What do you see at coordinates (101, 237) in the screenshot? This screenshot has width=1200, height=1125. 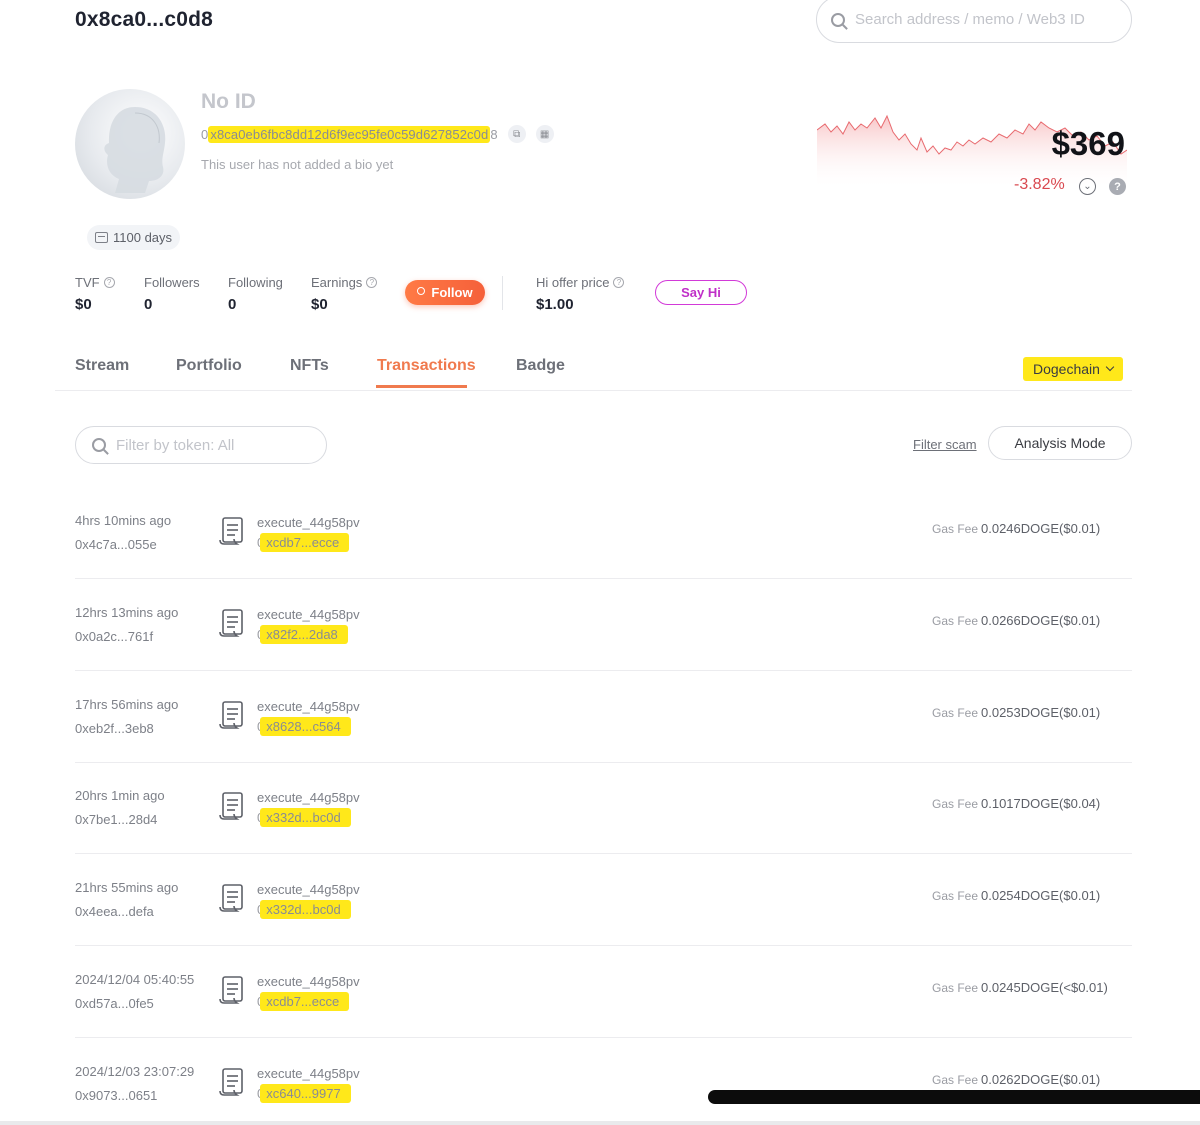 I see `calendar-icon` at bounding box center [101, 237].